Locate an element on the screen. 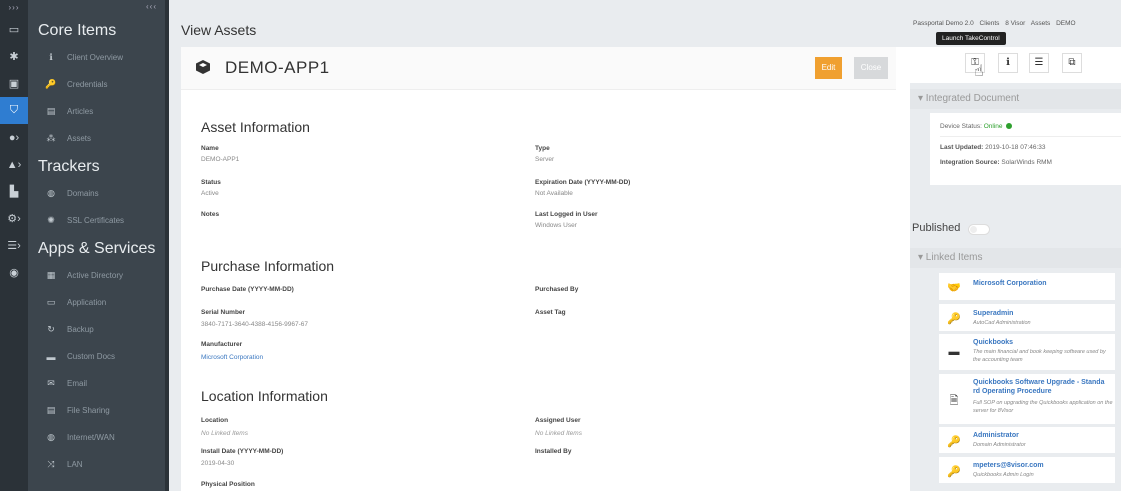 The width and height of the screenshot is (1121, 491). asset-tag-label: Asset Tag is located at coordinates (550, 312).